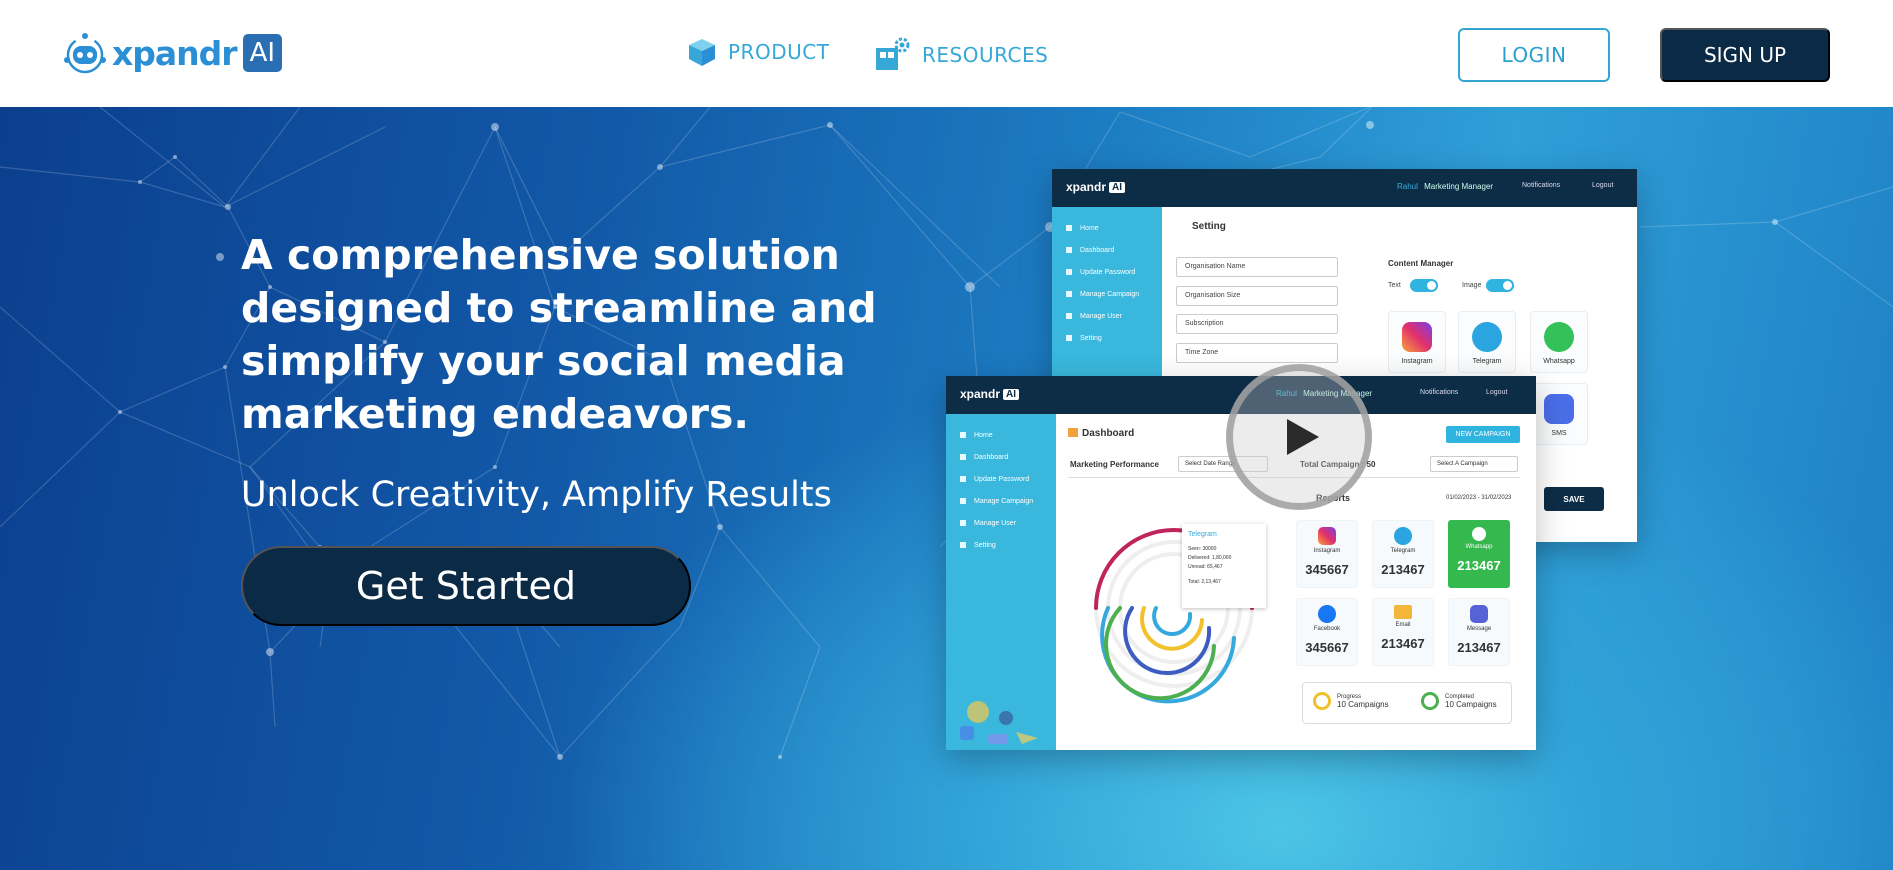 This screenshot has height=870, width=1893. I want to click on tooltip-line: Total: 2,13,467, so click(1204, 582).